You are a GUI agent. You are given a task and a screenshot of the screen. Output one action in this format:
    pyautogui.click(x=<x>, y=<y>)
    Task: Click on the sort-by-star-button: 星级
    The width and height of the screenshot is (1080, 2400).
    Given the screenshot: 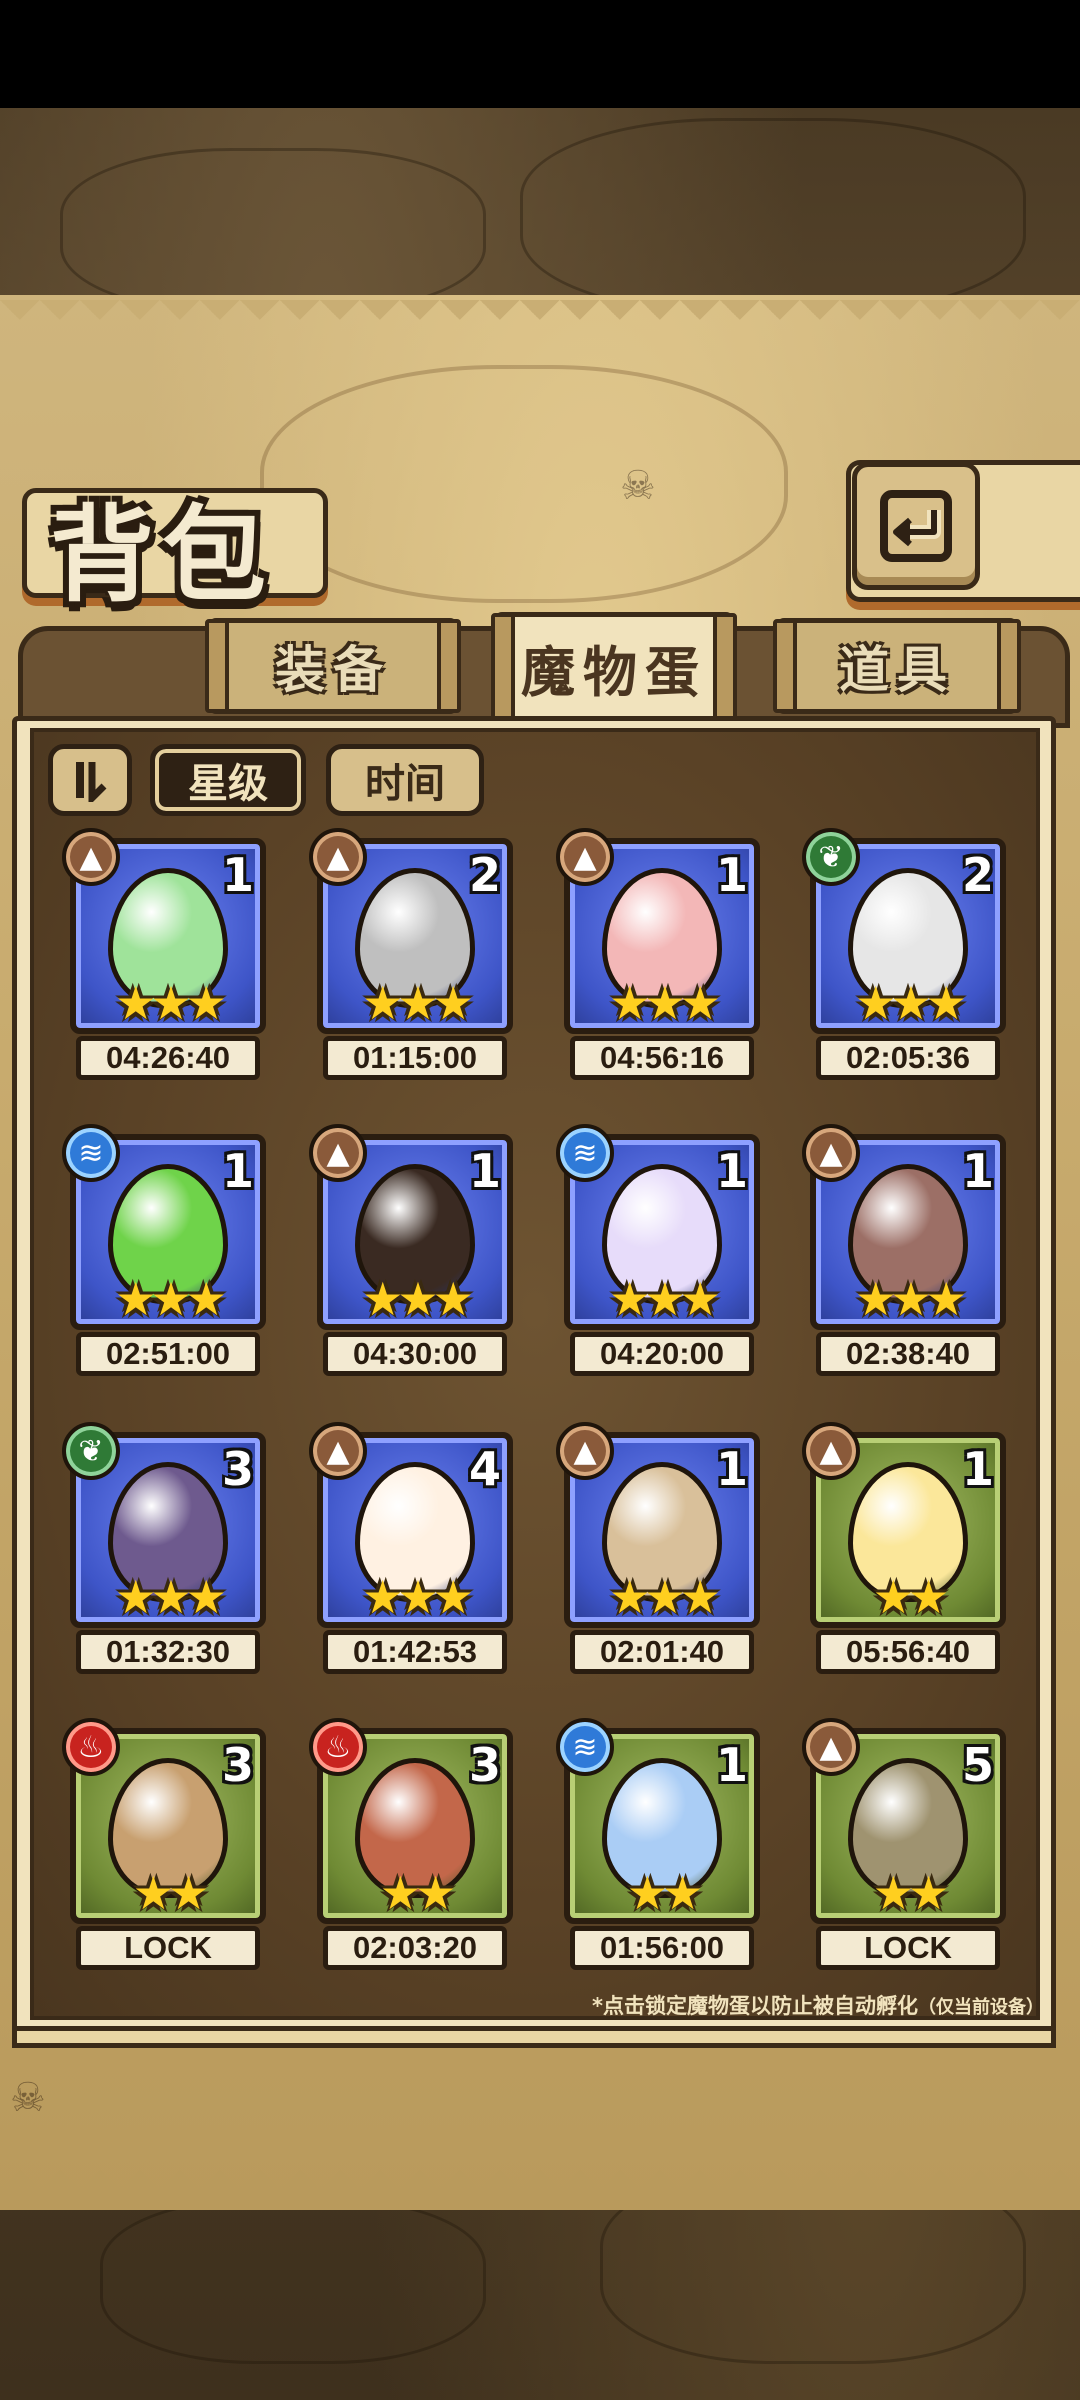 What is the action you would take?
    pyautogui.click(x=228, y=780)
    